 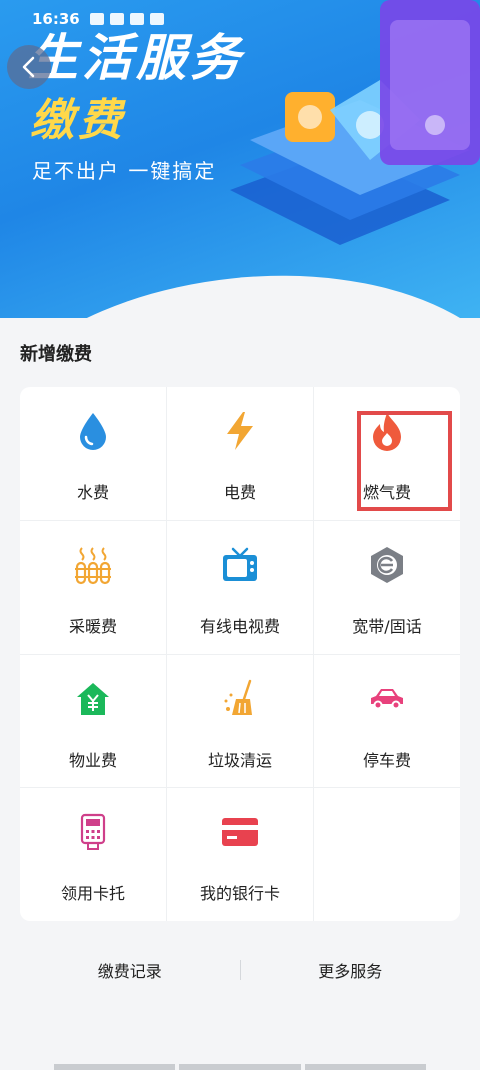 What do you see at coordinates (351, 970) in the screenshot?
I see `more-services-link: 更多服务` at bounding box center [351, 970].